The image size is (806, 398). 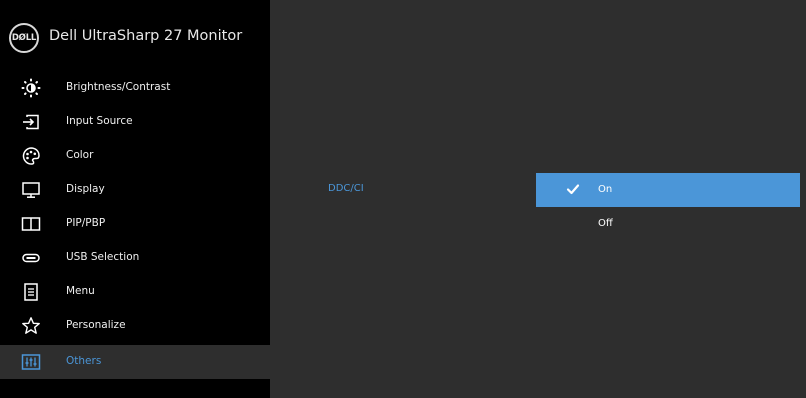 What do you see at coordinates (135, 224) in the screenshot?
I see `sidebar-item-pip-pbp: PIP/PBP` at bounding box center [135, 224].